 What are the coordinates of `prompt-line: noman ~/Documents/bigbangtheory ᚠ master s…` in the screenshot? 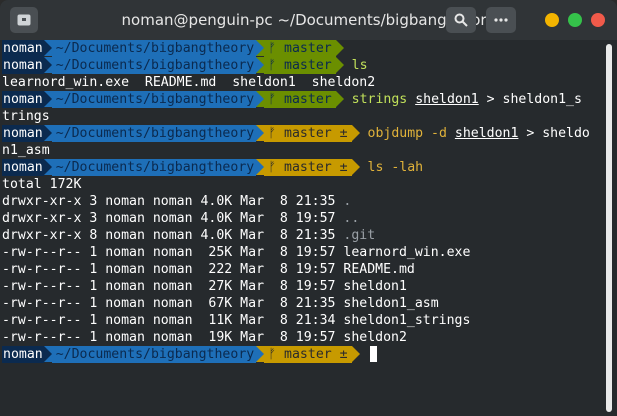 It's located at (302, 99).